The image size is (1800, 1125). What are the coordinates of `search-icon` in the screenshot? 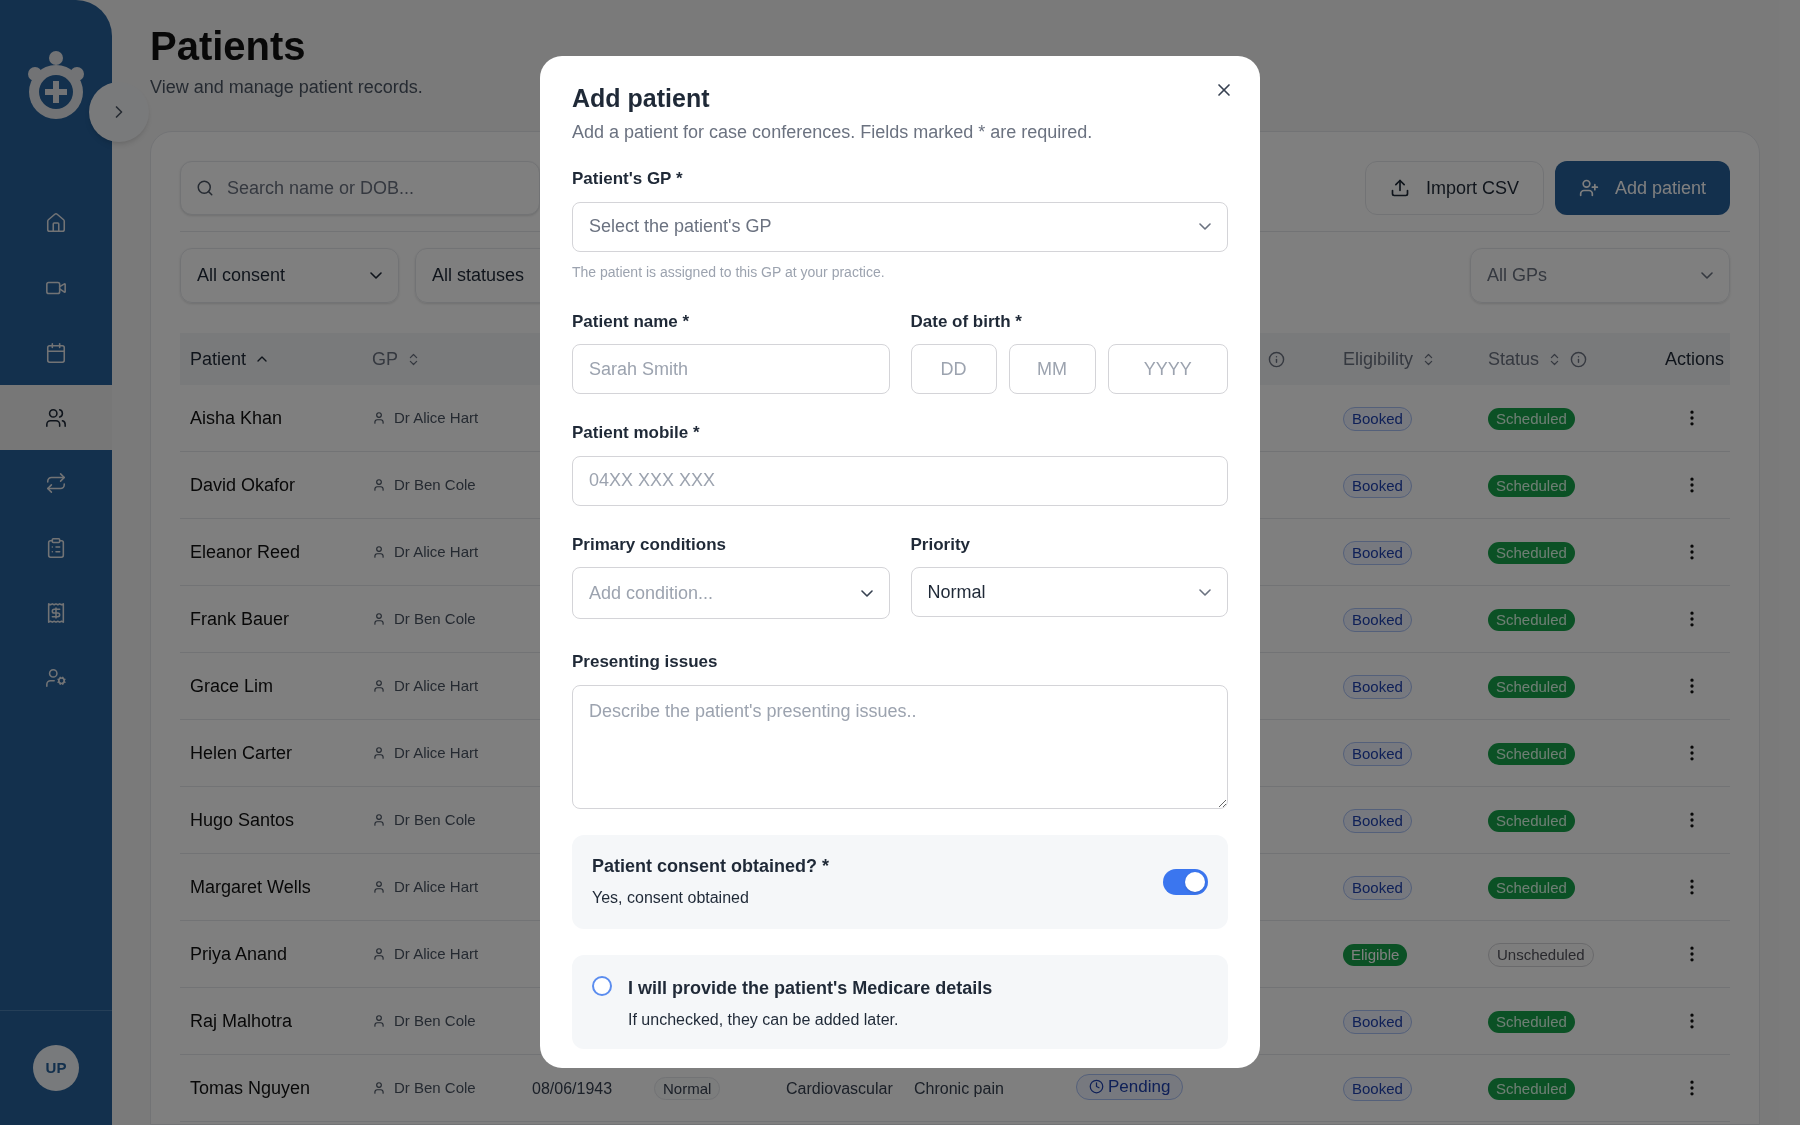 It's located at (205, 188).